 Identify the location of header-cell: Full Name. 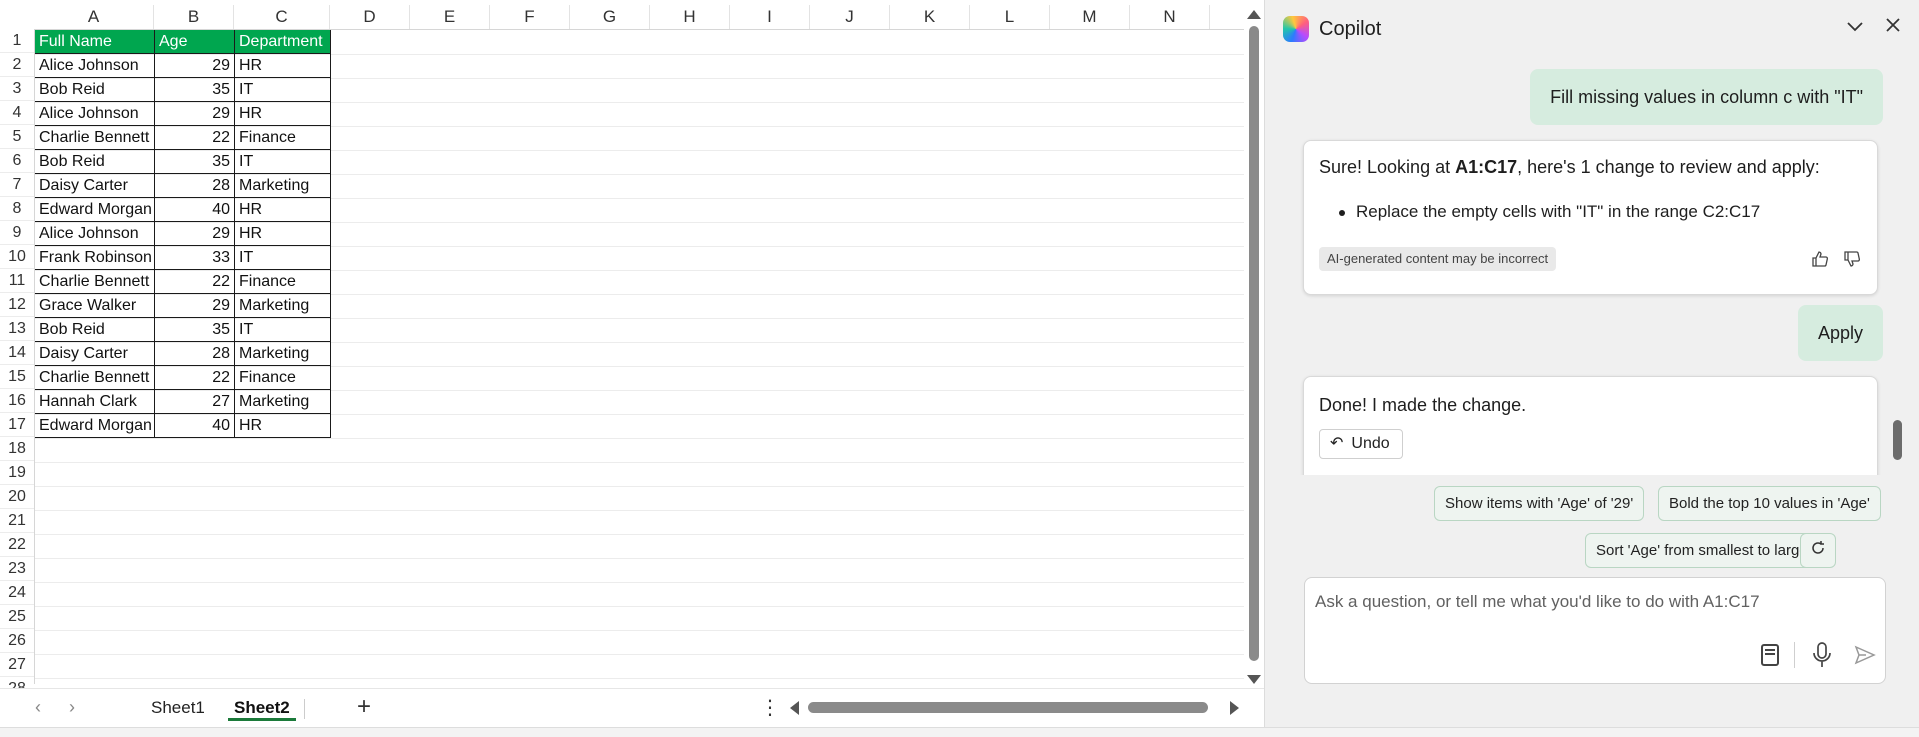
(95, 42).